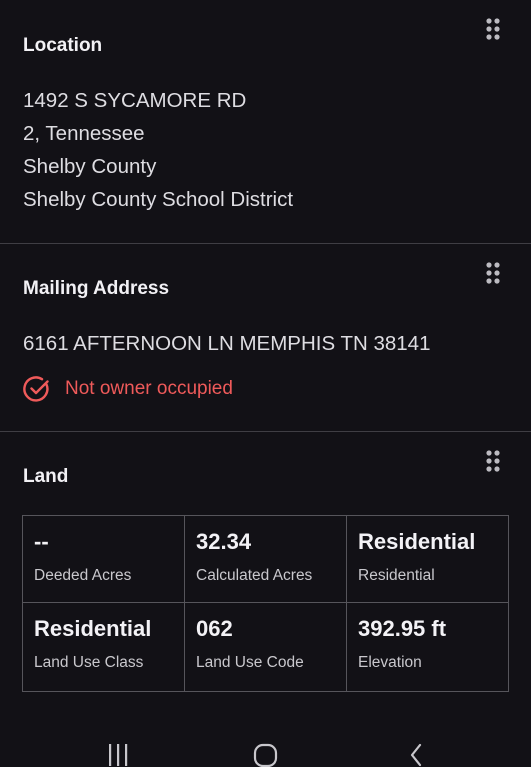  I want to click on land-cell-value: 062, so click(214, 628).